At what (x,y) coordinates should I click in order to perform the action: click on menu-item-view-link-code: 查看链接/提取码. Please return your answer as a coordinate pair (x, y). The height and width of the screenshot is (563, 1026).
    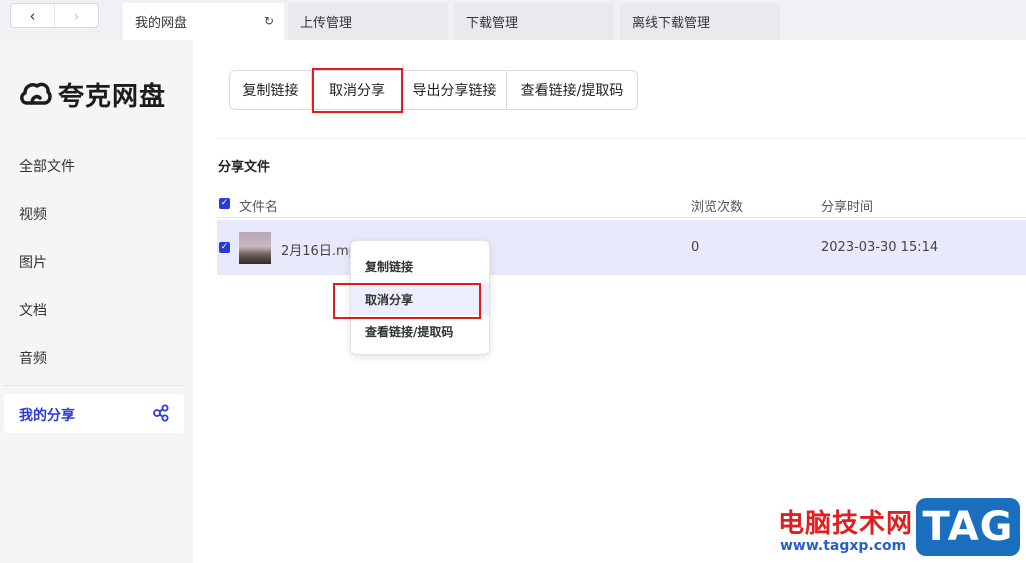
    Looking at the image, I should click on (420, 331).